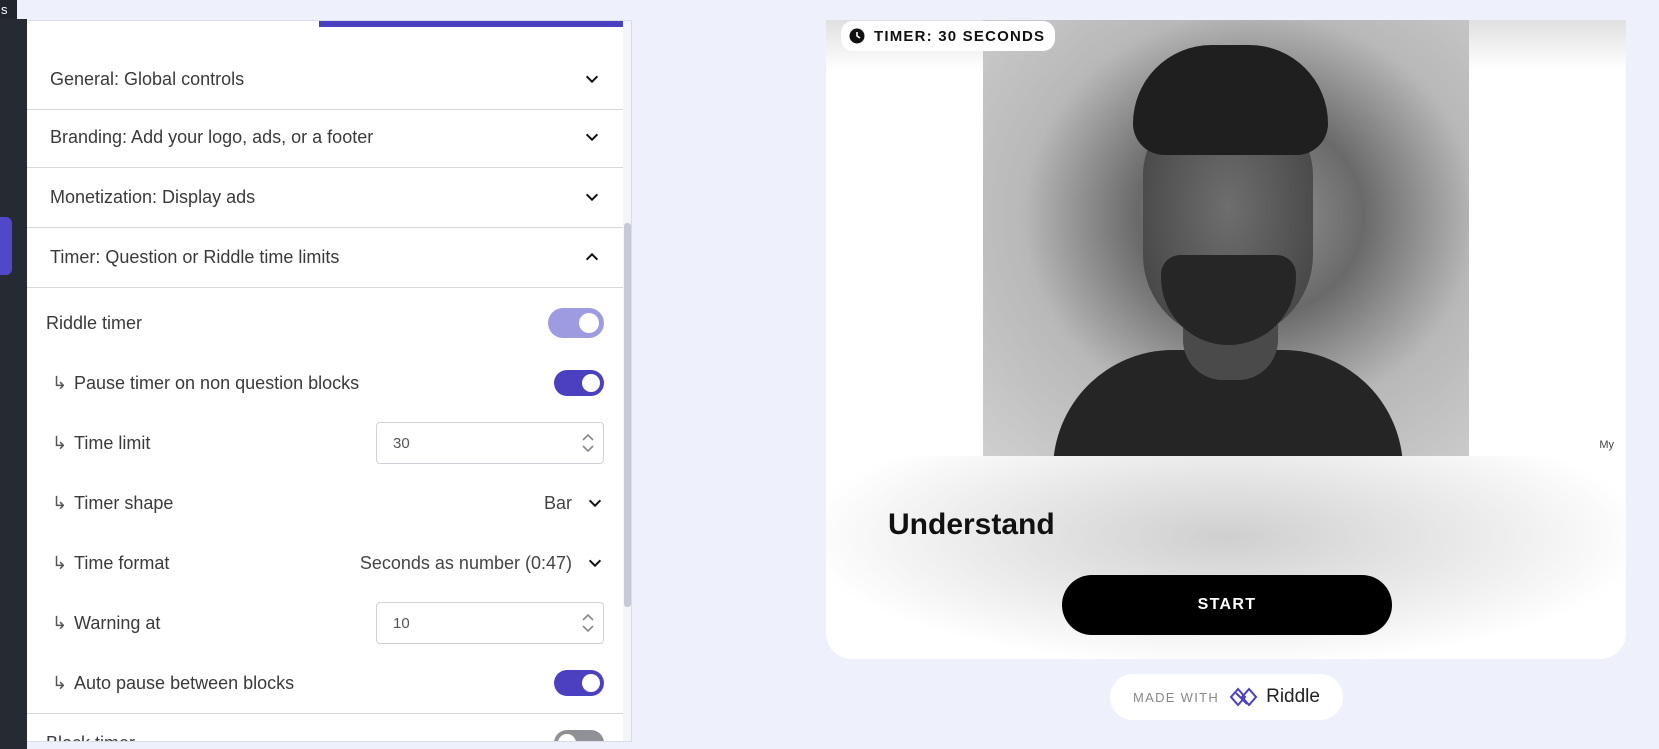 This screenshot has height=749, width=1659. What do you see at coordinates (325, 503) in the screenshot?
I see `timer-shape-row: ↳ Timer shape Bar` at bounding box center [325, 503].